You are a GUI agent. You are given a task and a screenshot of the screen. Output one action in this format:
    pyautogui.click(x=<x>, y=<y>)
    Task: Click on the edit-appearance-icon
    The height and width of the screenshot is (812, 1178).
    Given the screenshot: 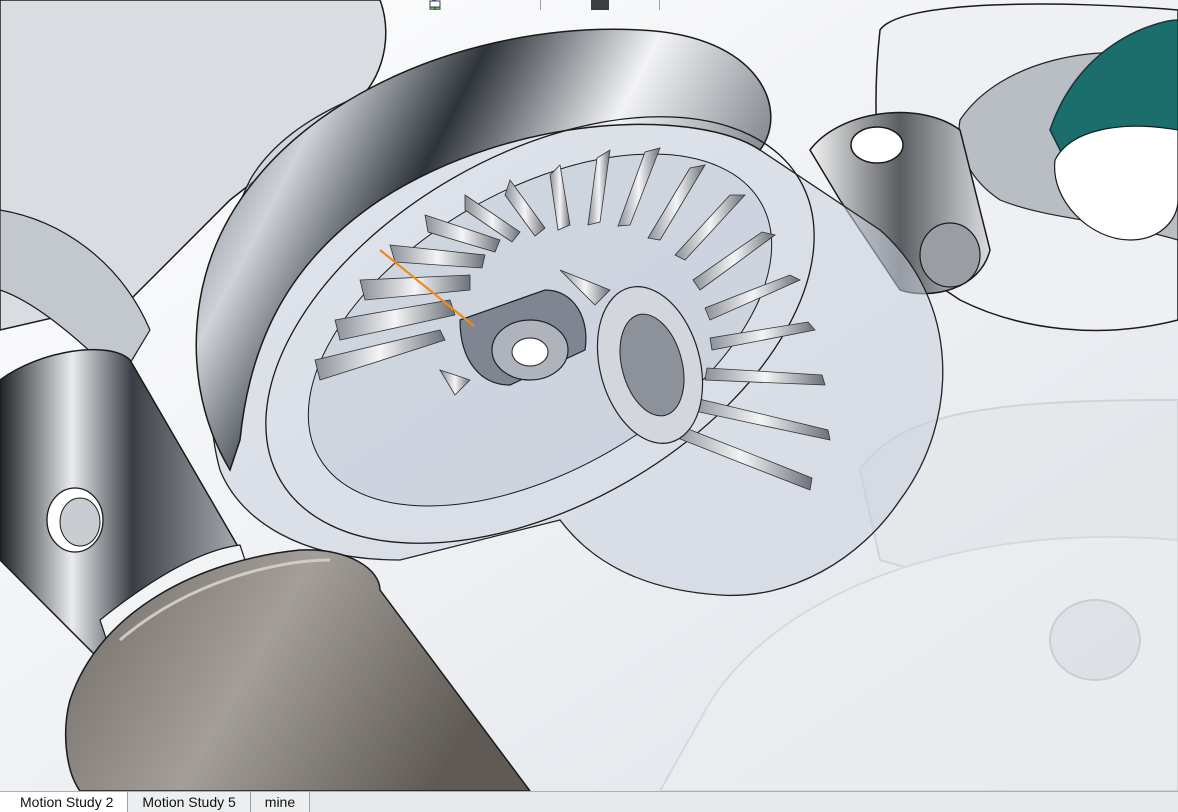 What is the action you would take?
    pyautogui.click(x=530, y=5)
    